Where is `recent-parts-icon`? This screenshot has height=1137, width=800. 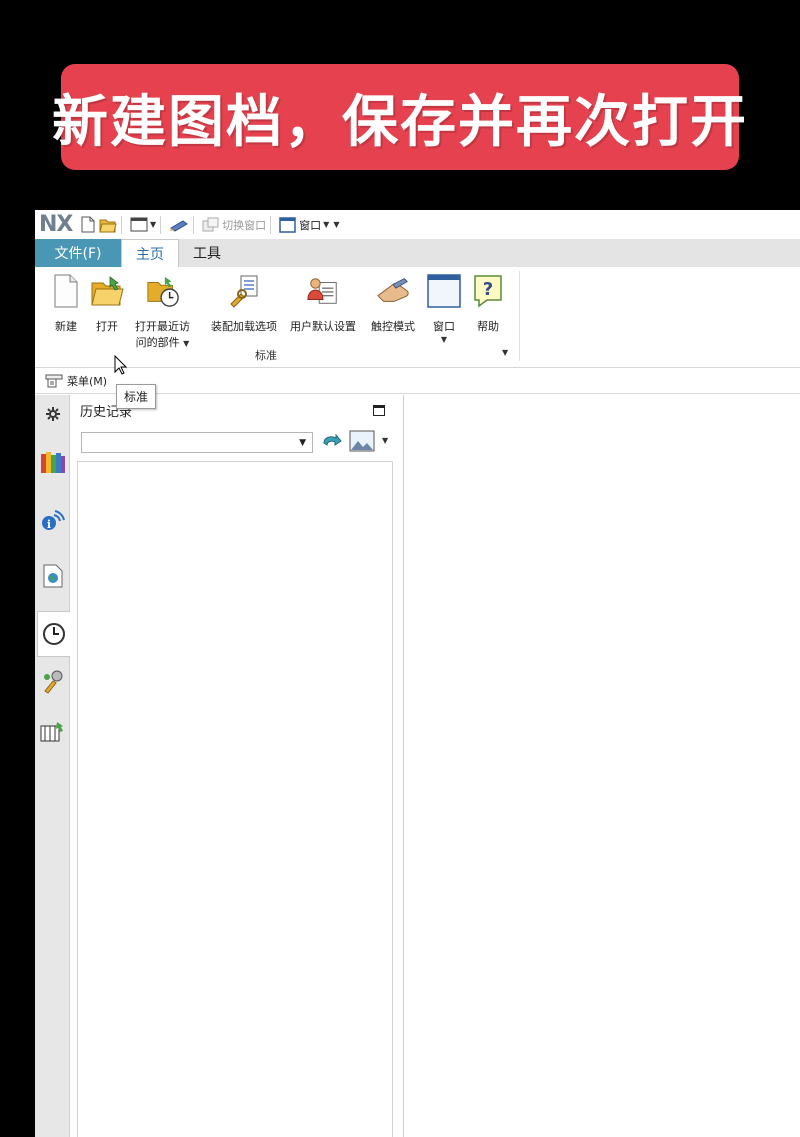 recent-parts-icon is located at coordinates (163, 291).